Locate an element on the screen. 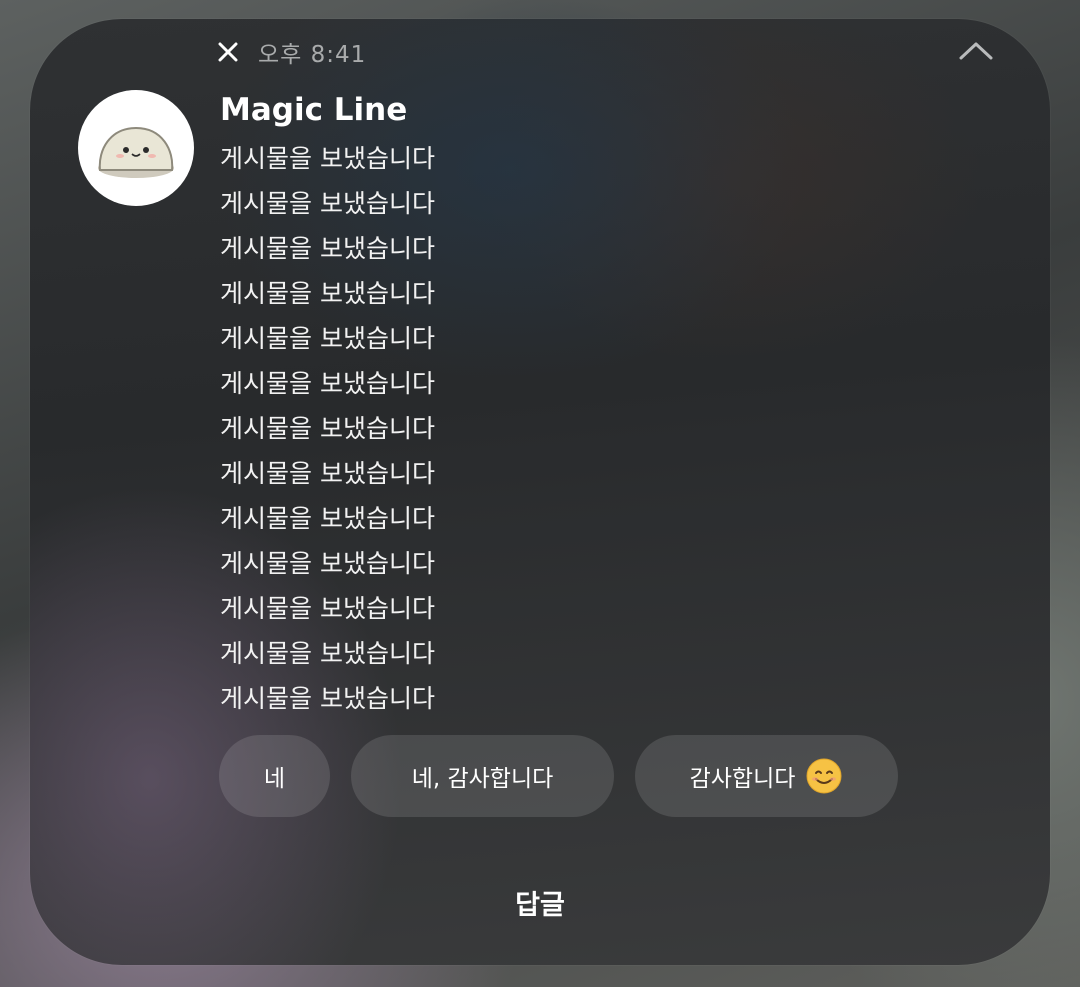 Image resolution: width=1080 pixels, height=987 pixels. smiling-face-icon is located at coordinates (824, 776).